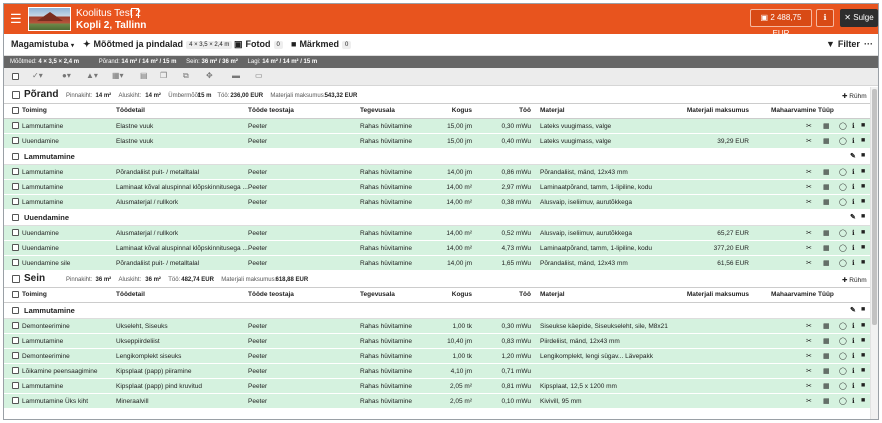  I want to click on photos-button: ▣ Fotod 0, so click(258, 44).